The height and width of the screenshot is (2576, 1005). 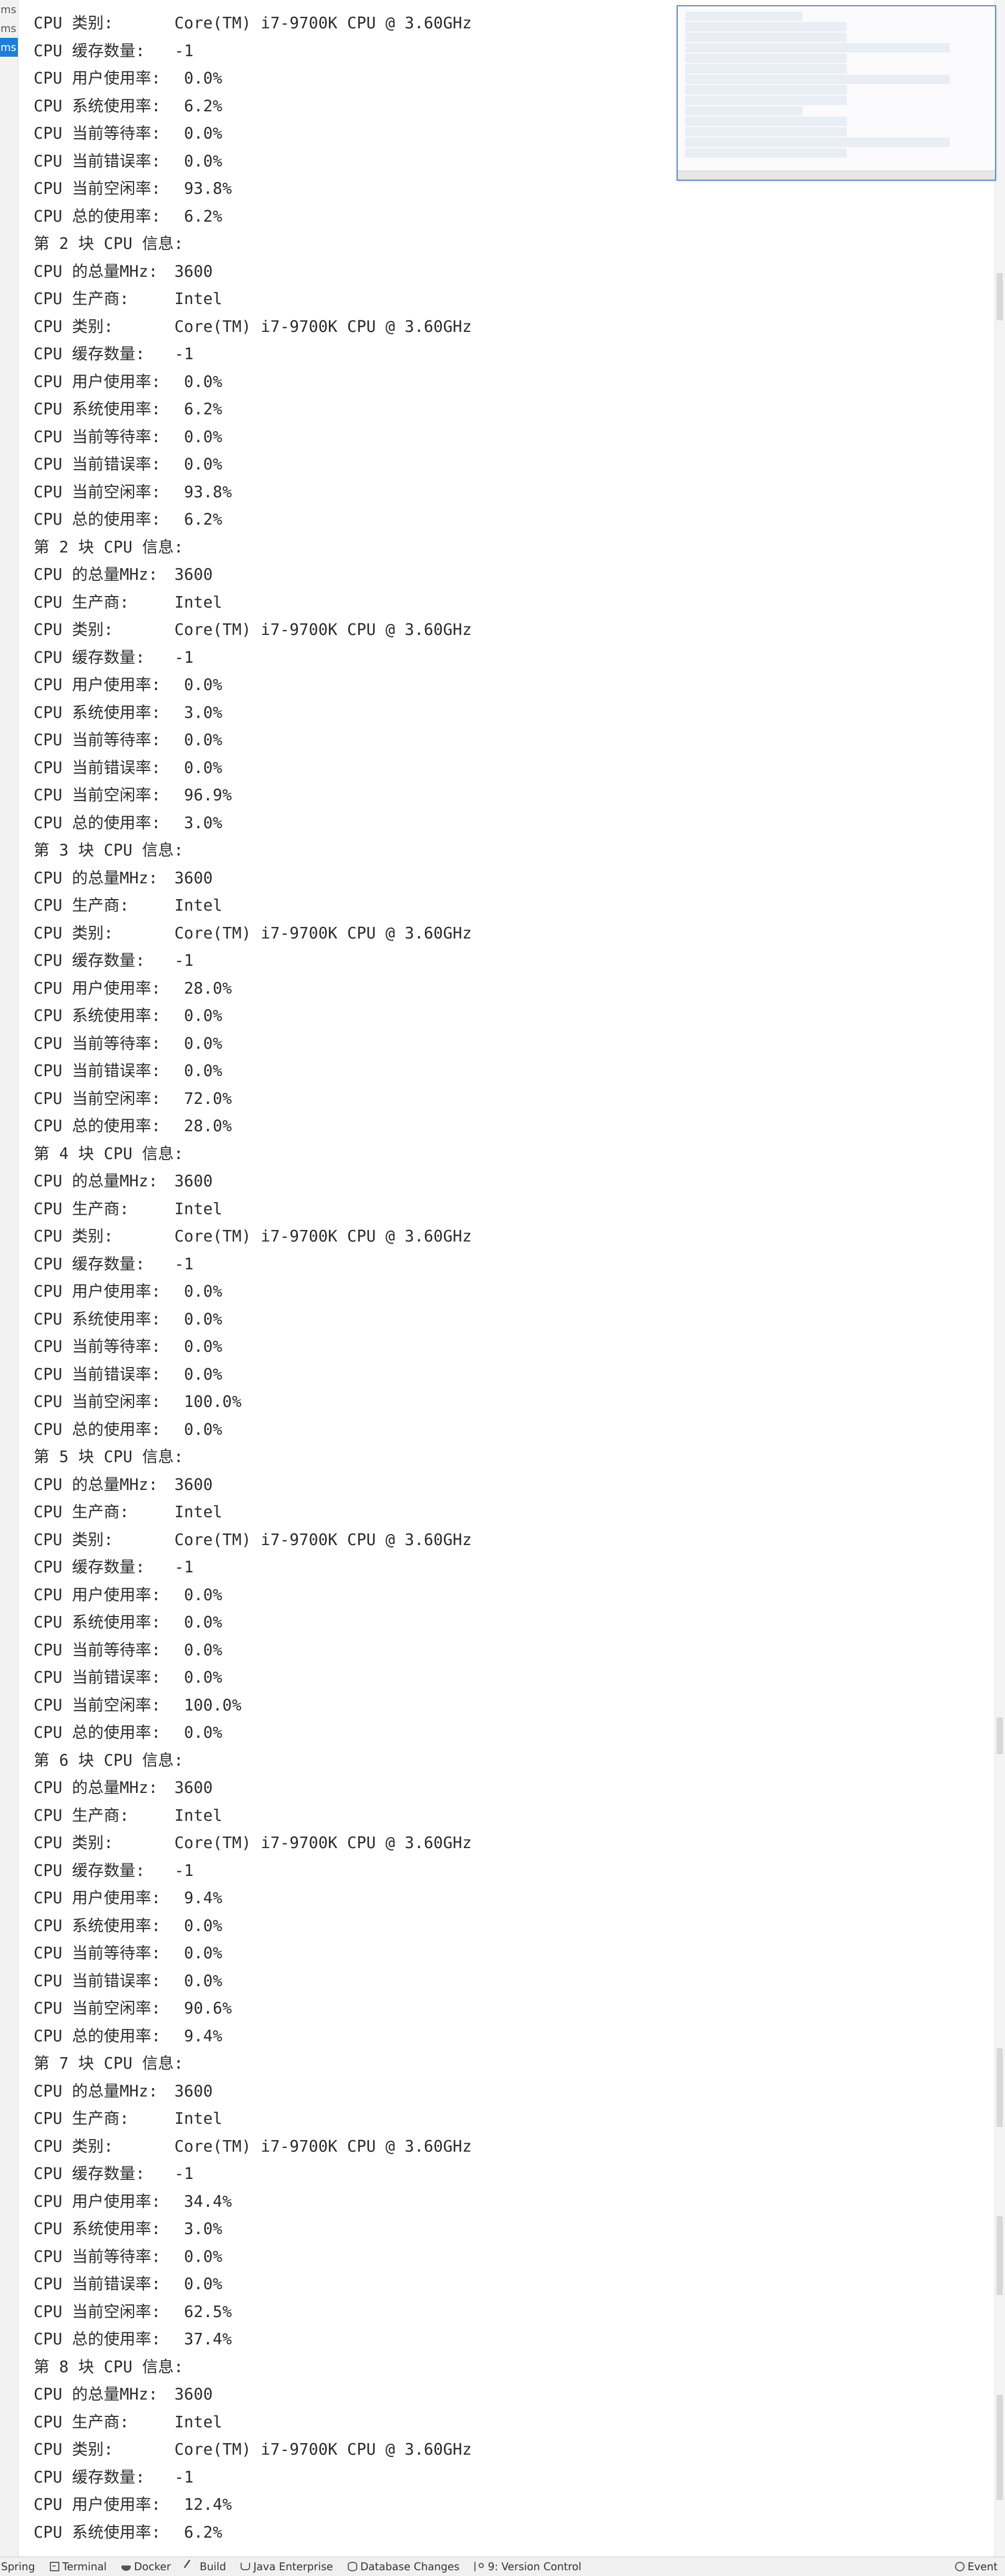 What do you see at coordinates (146, 2566) in the screenshot?
I see `tool-window-docker: Docker` at bounding box center [146, 2566].